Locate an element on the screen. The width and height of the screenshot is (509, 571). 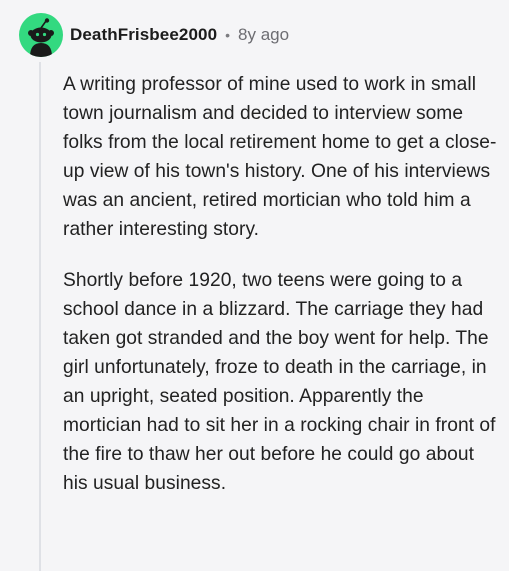
snoo-avatar-icon is located at coordinates (41, 35).